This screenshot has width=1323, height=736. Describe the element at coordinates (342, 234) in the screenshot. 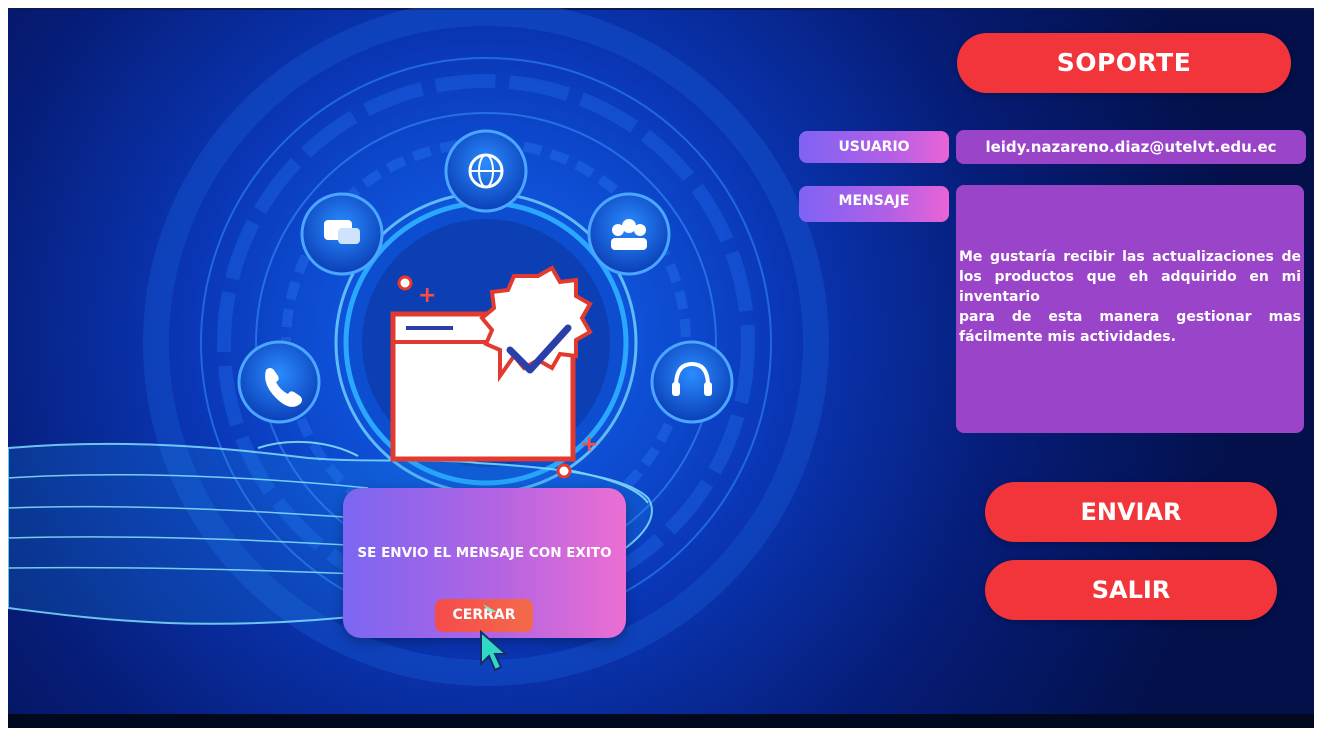

I see `chat-icon` at that location.